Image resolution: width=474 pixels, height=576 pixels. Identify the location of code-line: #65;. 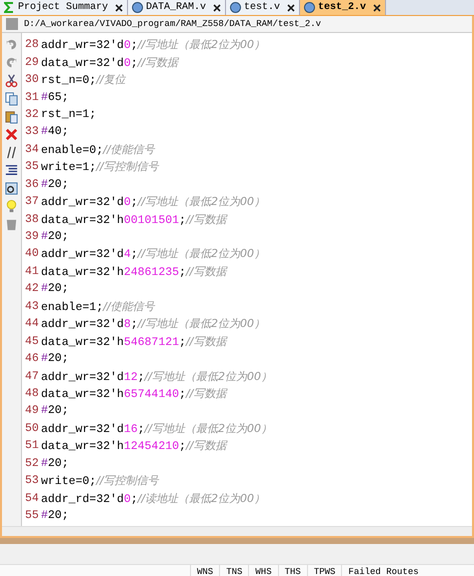
(55, 97).